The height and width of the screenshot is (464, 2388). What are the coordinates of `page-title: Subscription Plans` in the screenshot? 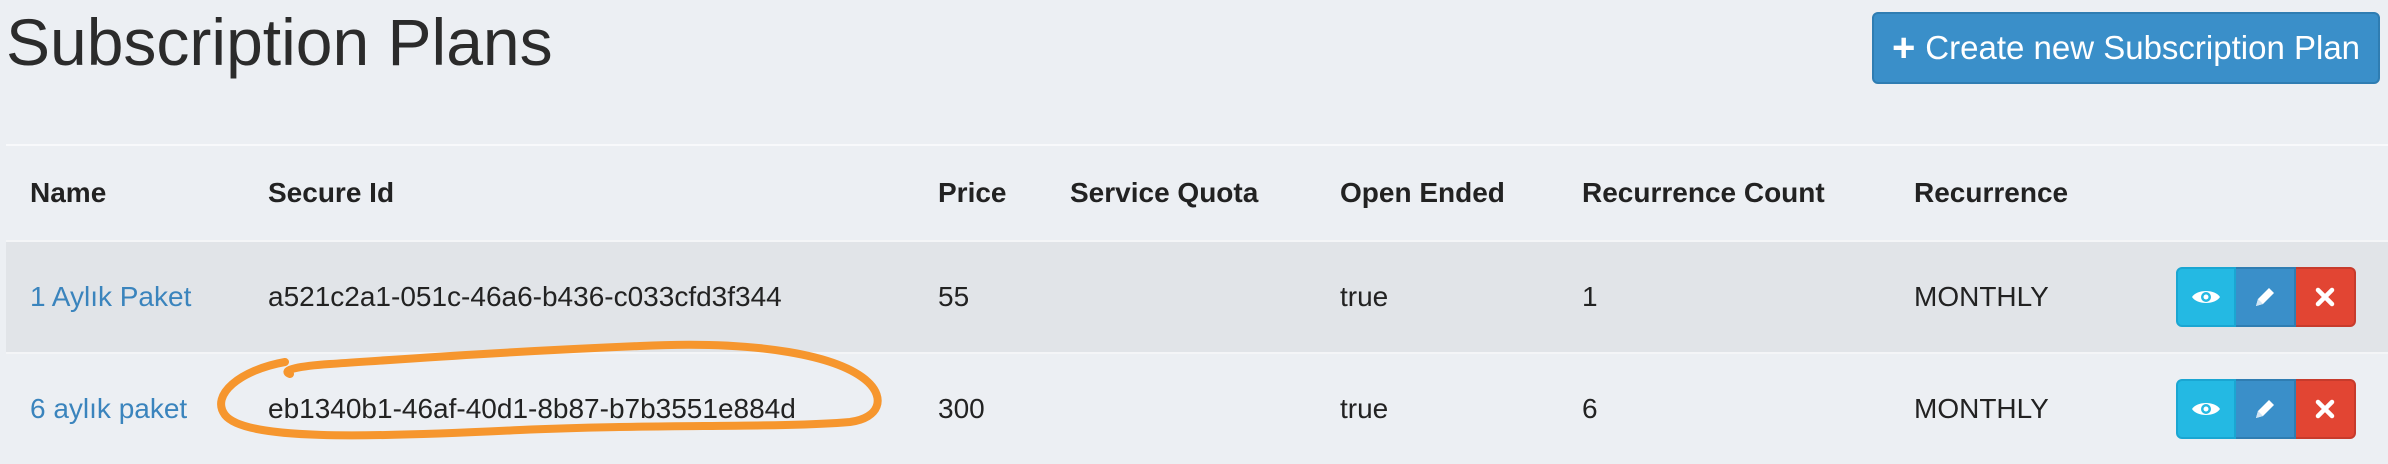 It's located at (279, 42).